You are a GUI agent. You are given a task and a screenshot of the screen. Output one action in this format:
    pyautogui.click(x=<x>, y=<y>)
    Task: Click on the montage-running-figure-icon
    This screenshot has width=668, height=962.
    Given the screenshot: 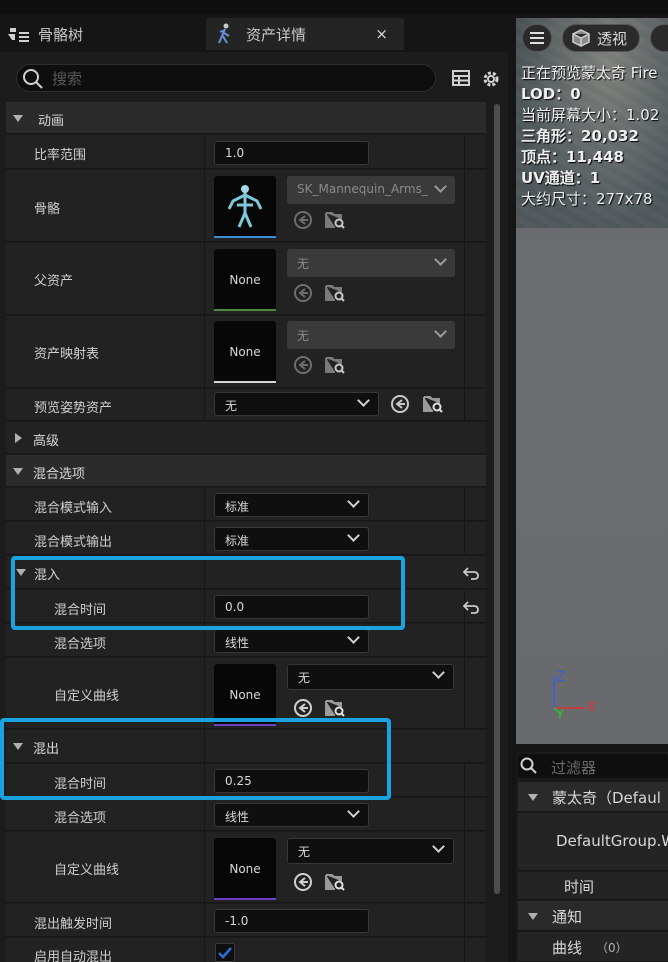 What is the action you would take?
    pyautogui.click(x=224, y=33)
    